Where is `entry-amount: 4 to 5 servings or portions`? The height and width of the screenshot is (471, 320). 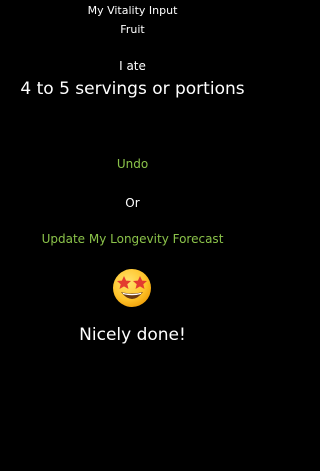
entry-amount: 4 to 5 servings or portions is located at coordinates (132, 89).